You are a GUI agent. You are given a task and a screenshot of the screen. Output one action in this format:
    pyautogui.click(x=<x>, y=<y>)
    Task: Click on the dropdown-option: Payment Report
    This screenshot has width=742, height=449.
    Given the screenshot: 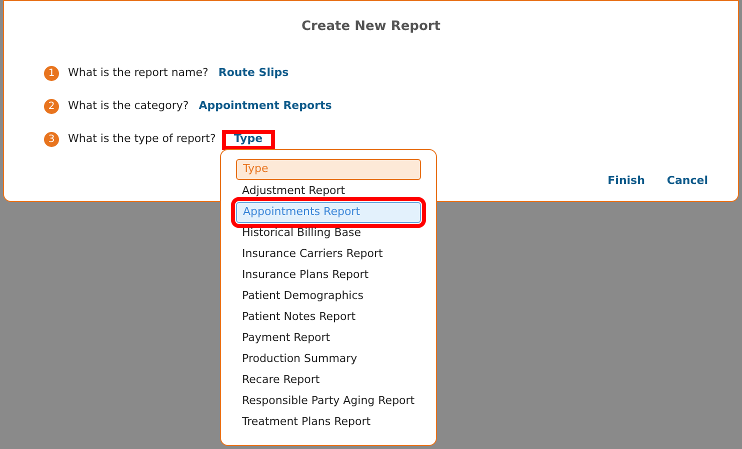 What is the action you would take?
    pyautogui.click(x=328, y=338)
    